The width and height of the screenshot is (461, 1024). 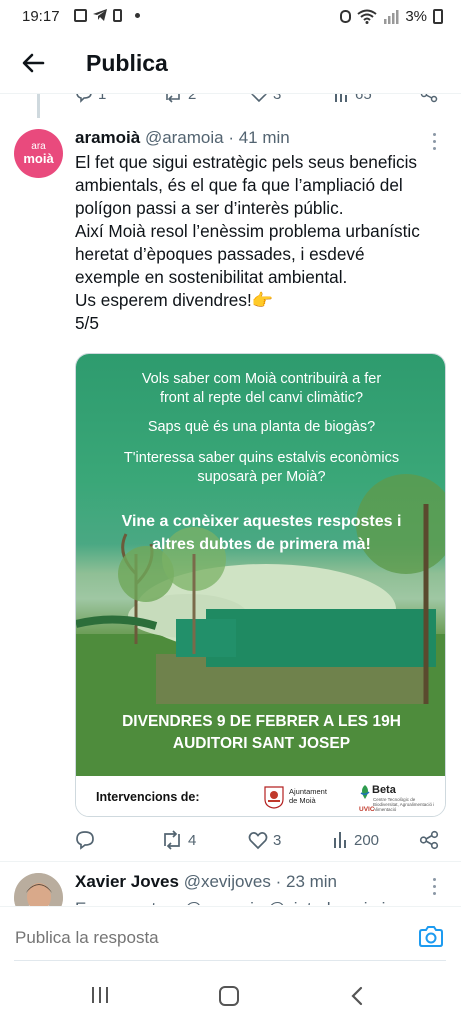 I want to click on reply-button, so click(x=87, y=840).